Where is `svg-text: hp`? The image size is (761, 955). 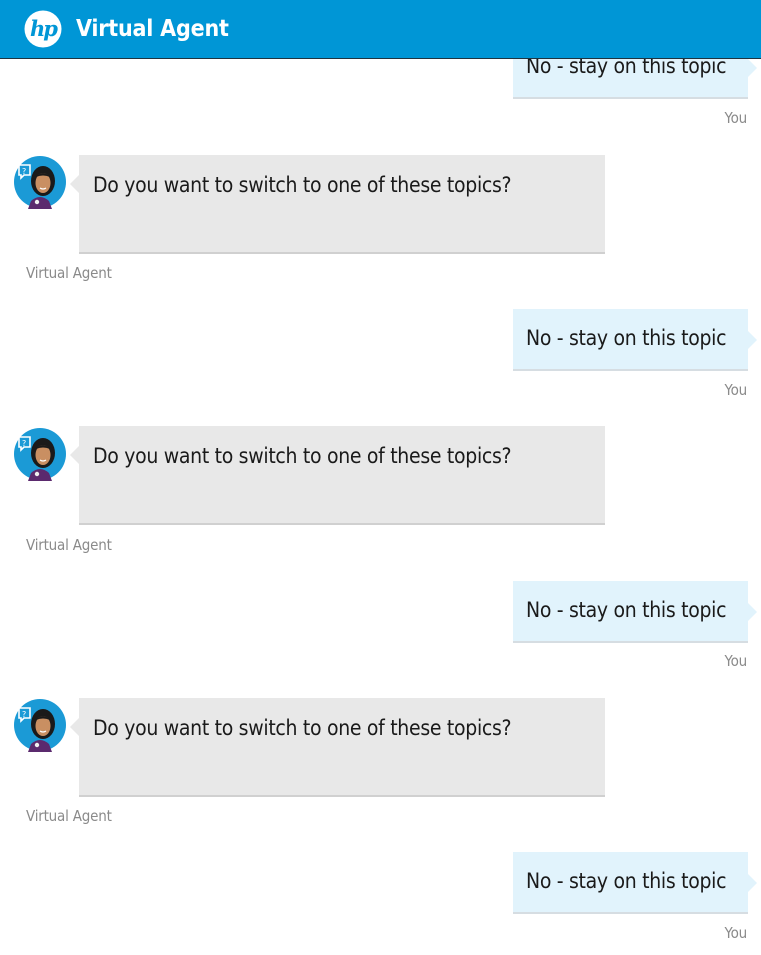 svg-text: hp is located at coordinates (44, 28).